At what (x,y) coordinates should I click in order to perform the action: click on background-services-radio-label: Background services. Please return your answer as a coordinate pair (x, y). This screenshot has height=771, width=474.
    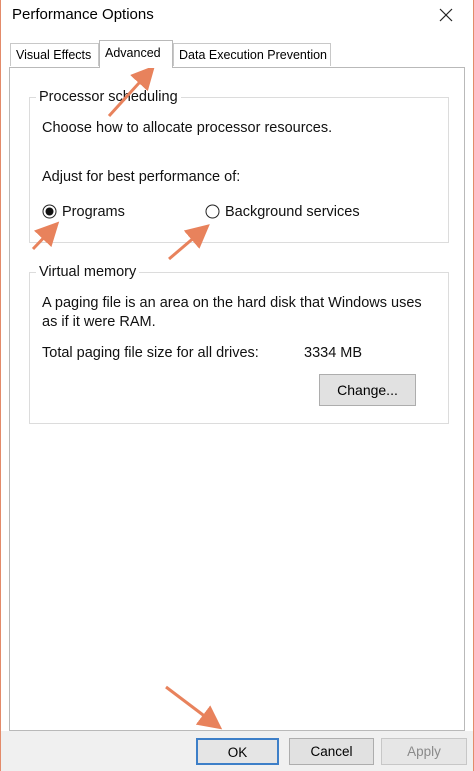
    Looking at the image, I should click on (292, 212).